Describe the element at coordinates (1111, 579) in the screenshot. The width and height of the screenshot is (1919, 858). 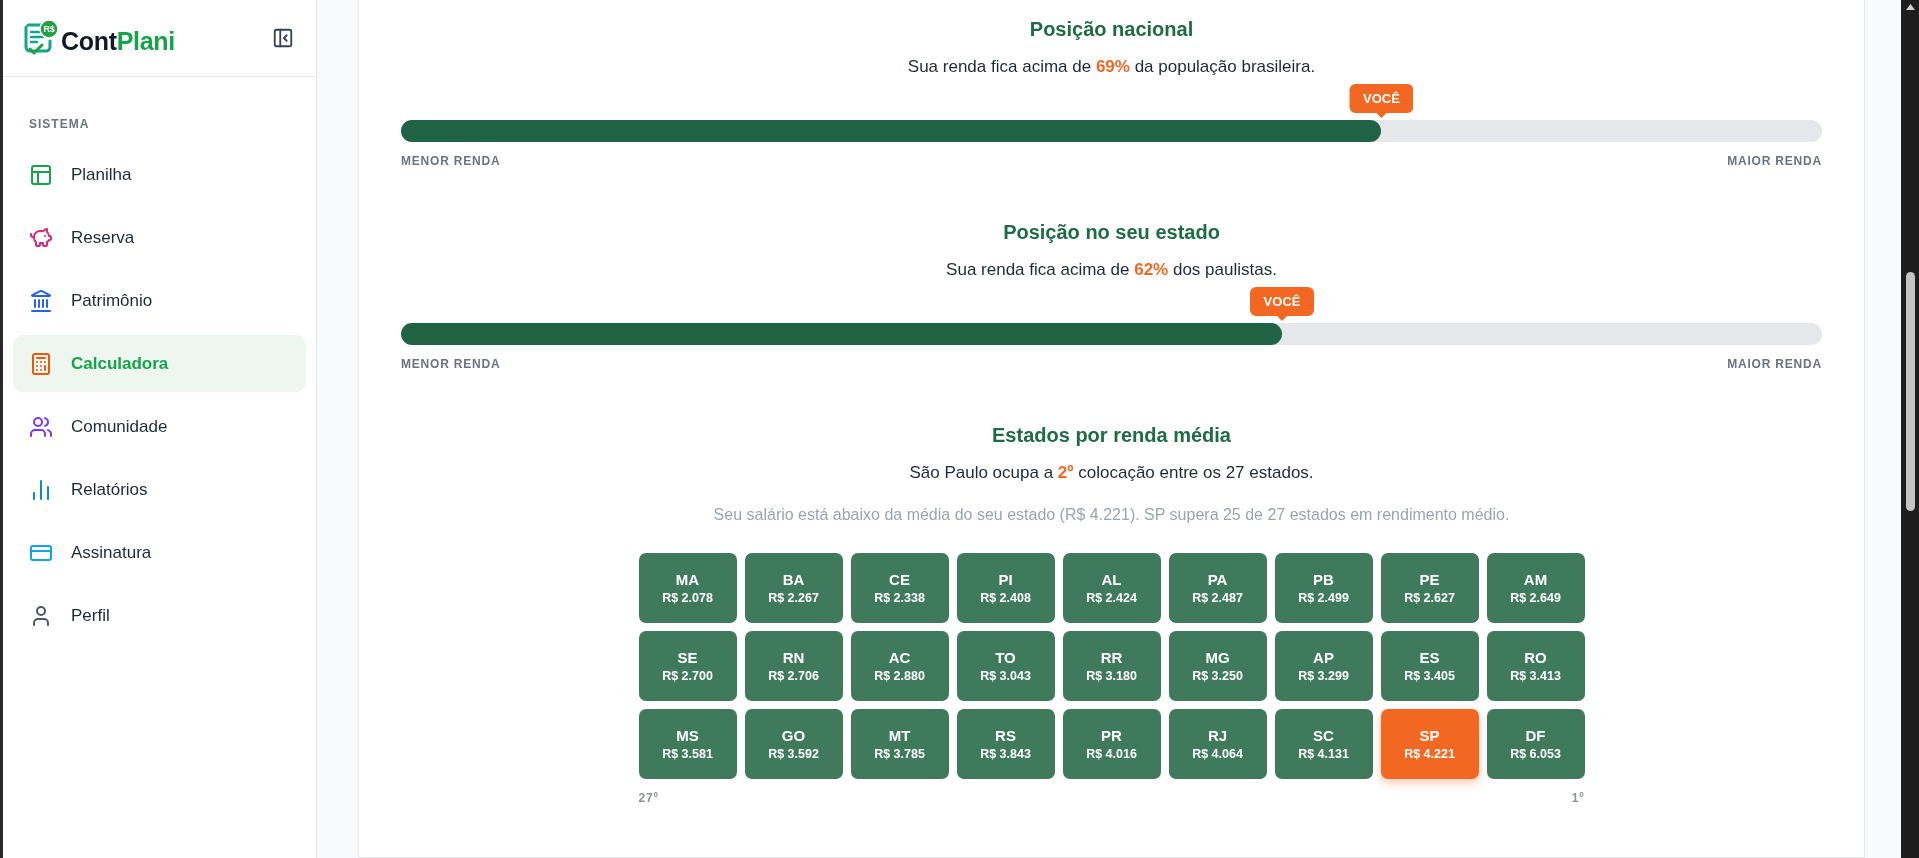
I see `state-code: AL` at that location.